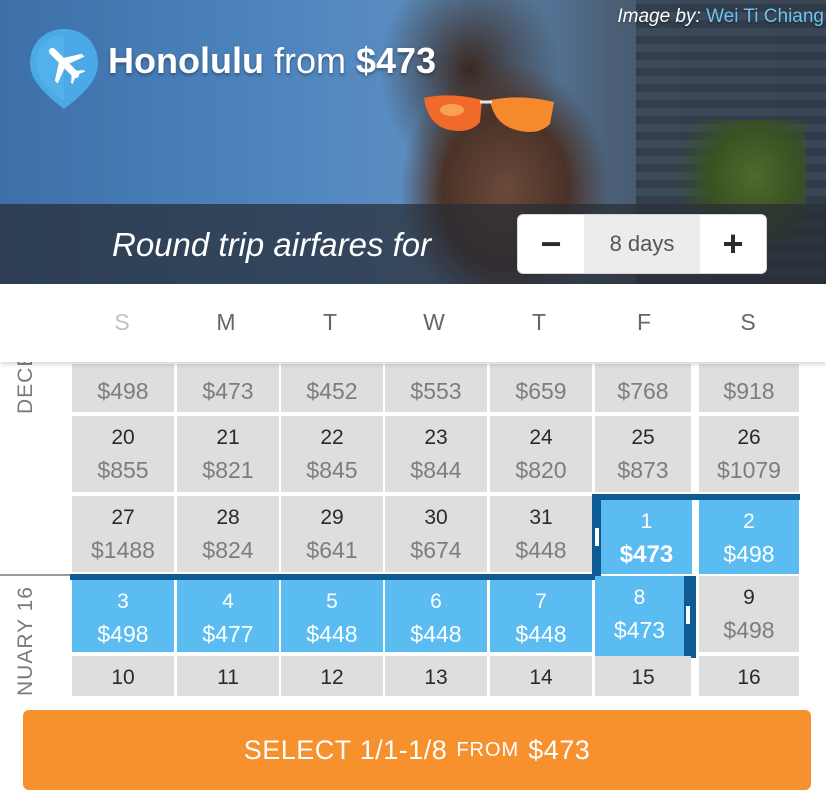 The width and height of the screenshot is (826, 806). I want to click on calendar-day-fare: $1488, so click(123, 550).